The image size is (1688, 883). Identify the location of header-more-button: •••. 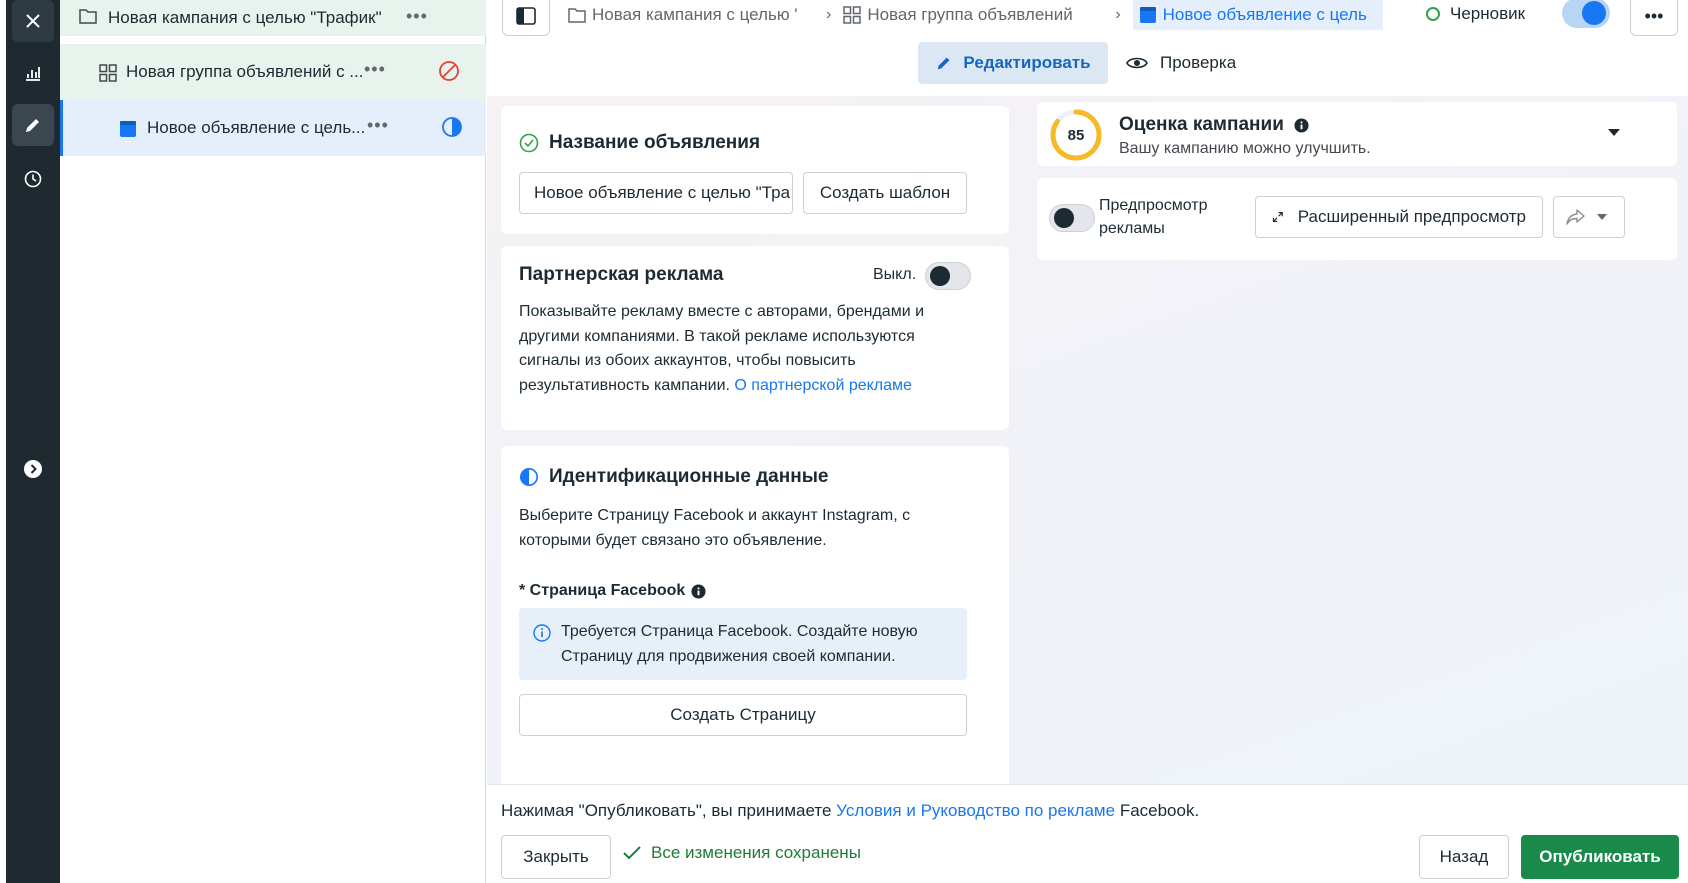
(1654, 18).